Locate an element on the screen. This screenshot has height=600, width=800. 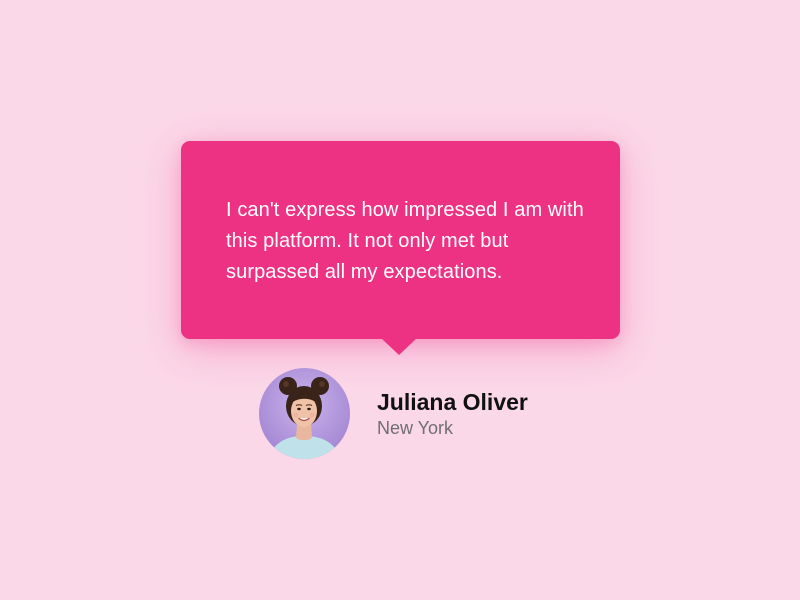
author-name: Juliana Oliver is located at coordinates (452, 402).